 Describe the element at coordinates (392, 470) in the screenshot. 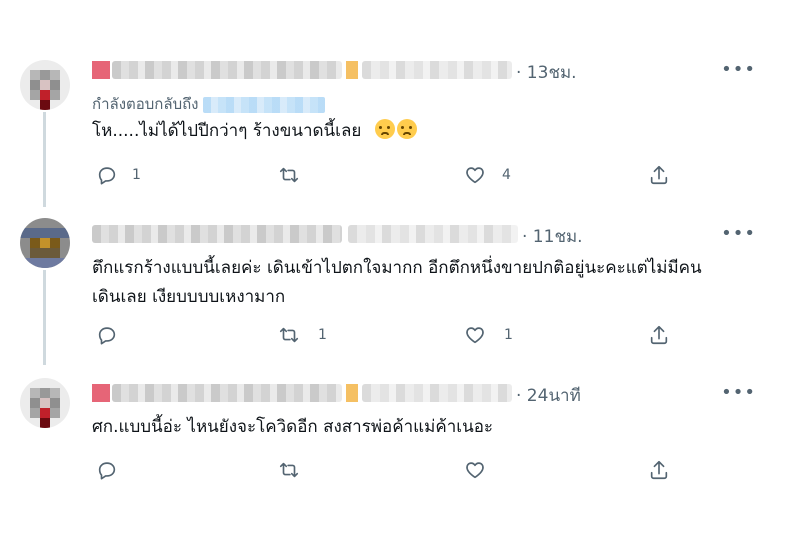

I see `tweet-actions` at that location.